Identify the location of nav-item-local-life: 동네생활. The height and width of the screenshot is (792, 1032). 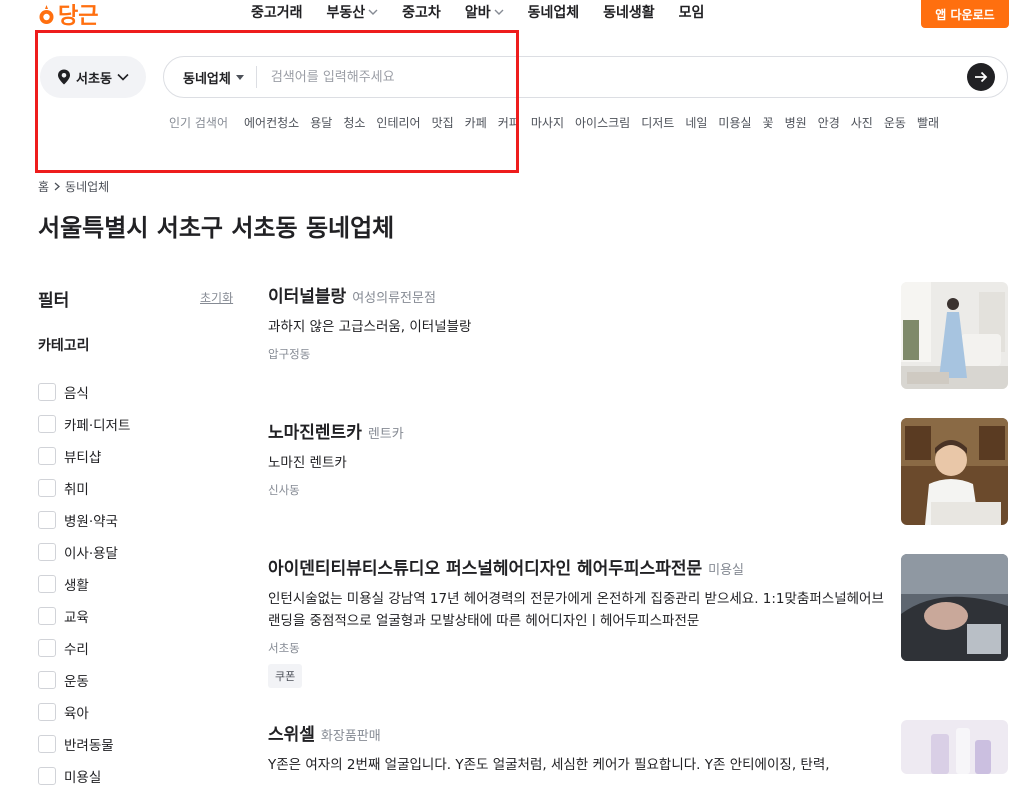
(629, 12).